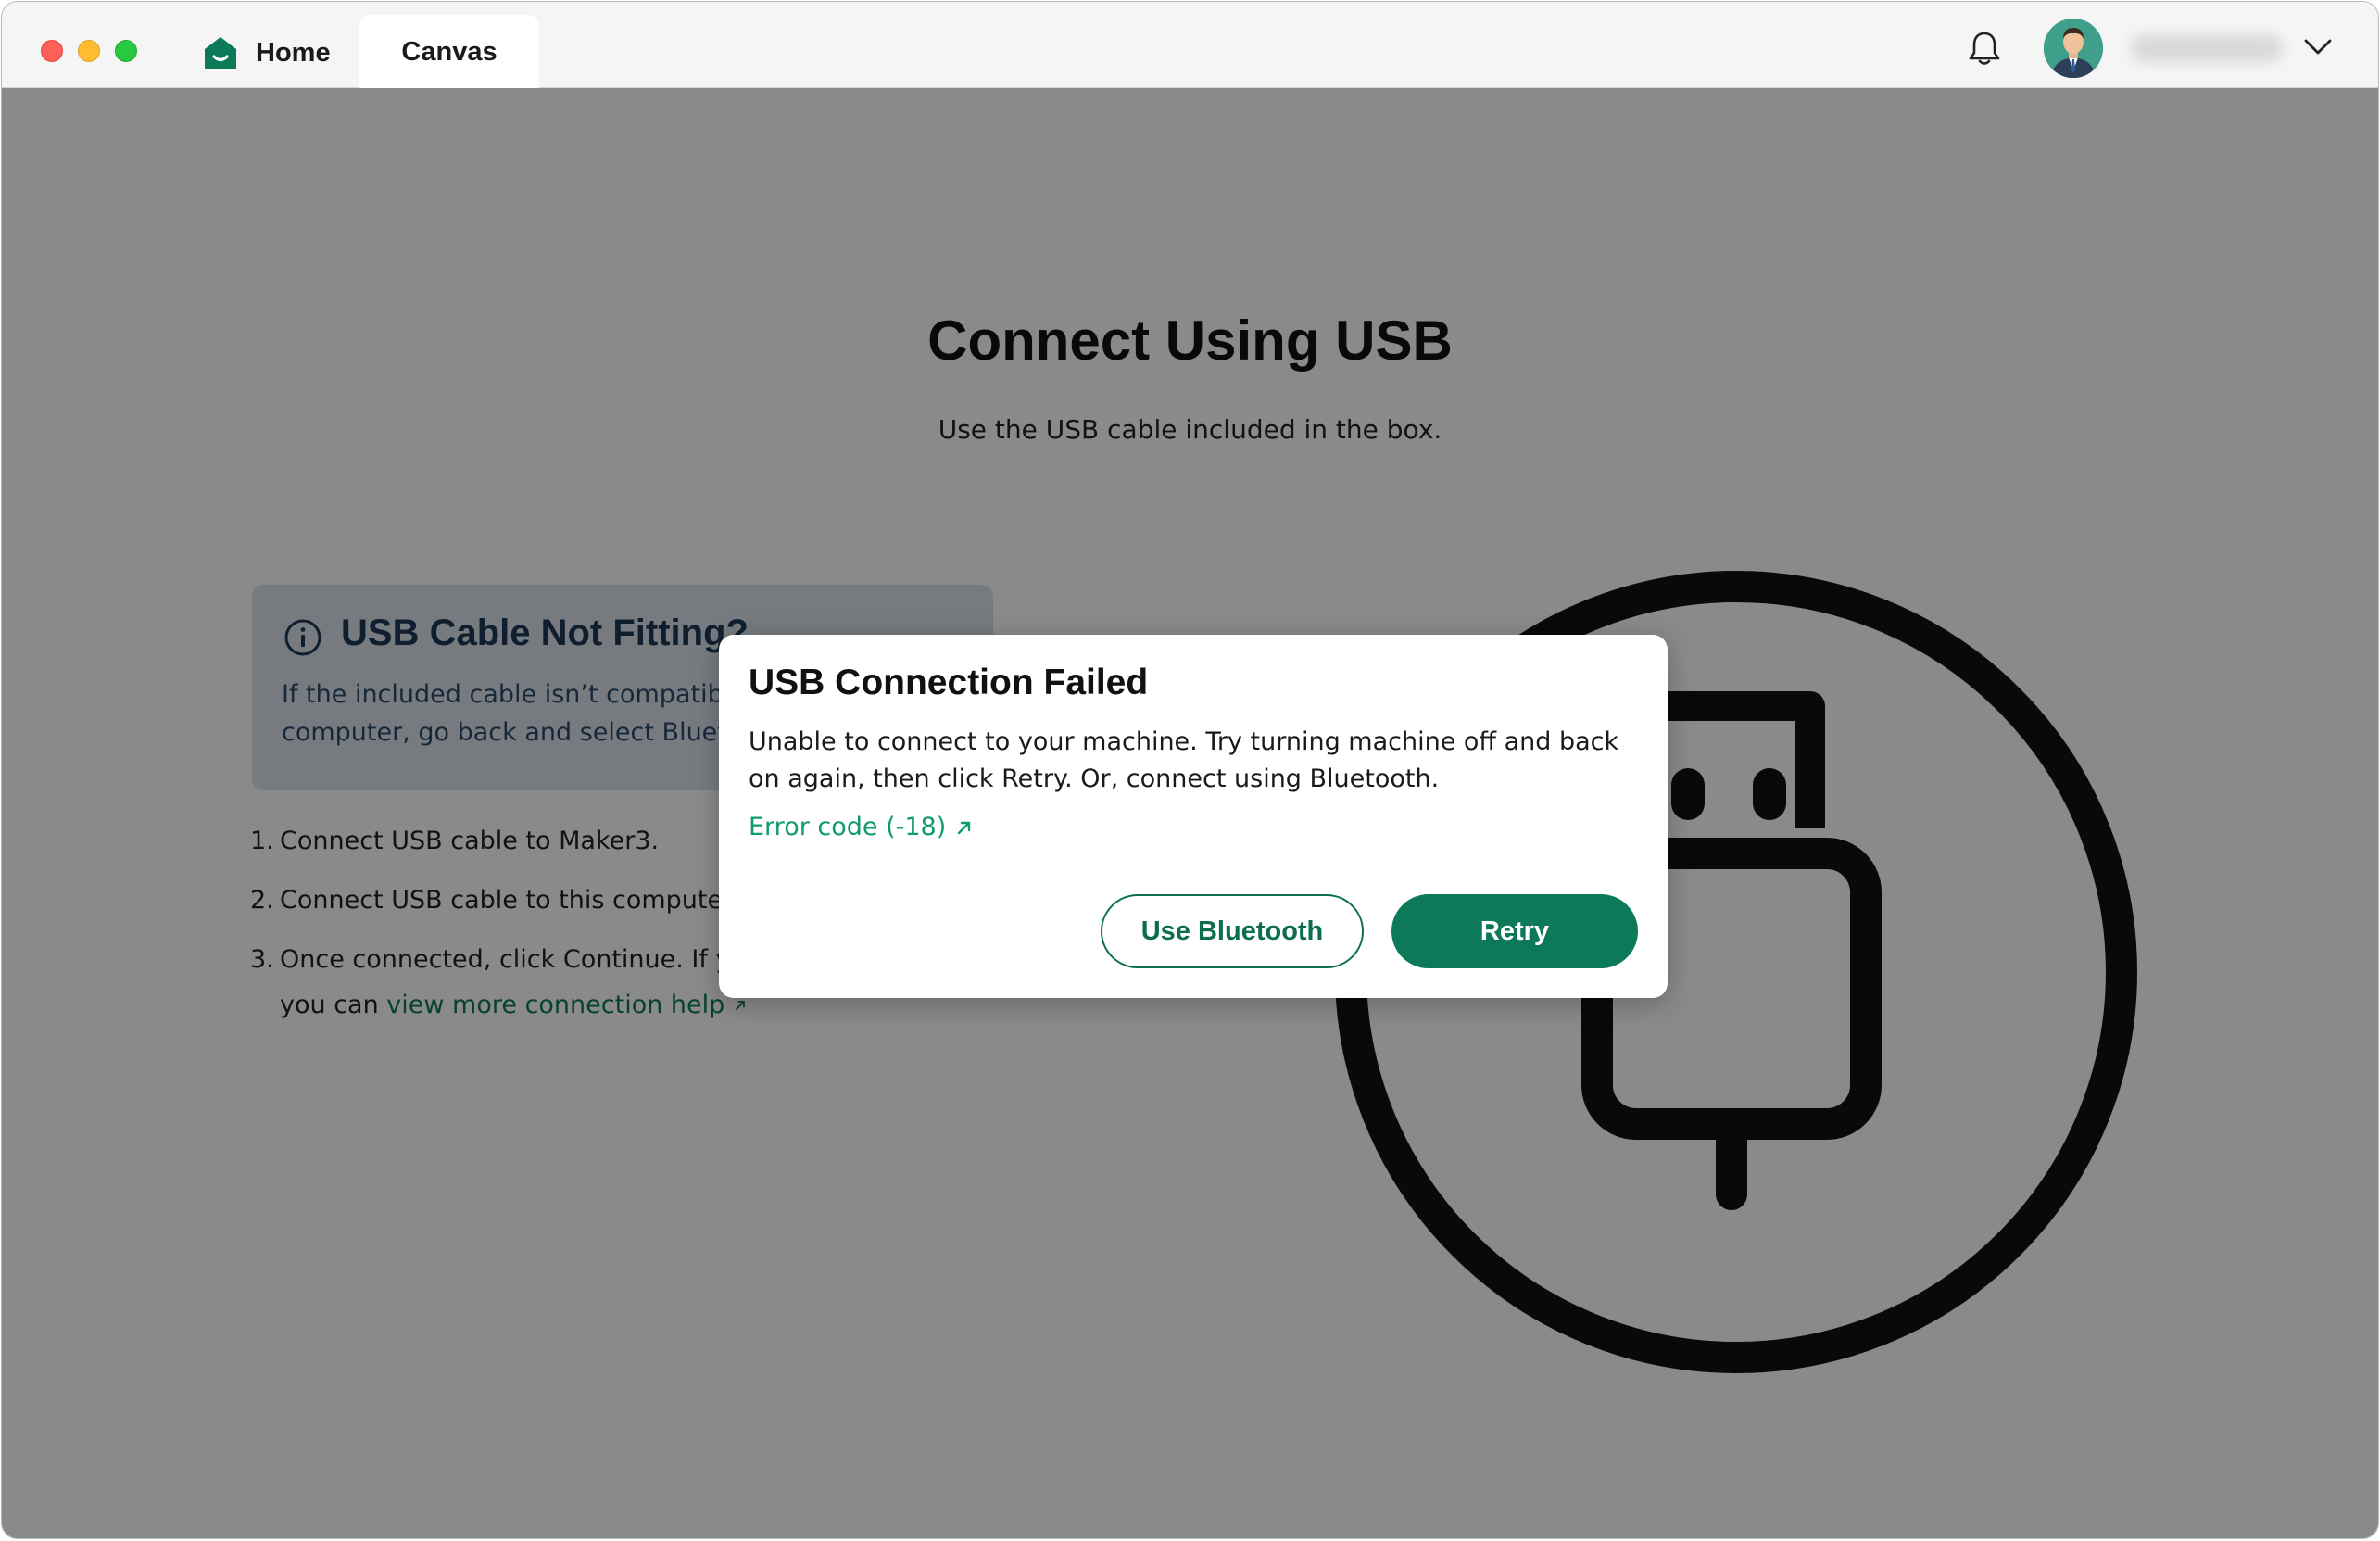  Describe the element at coordinates (2207, 48) in the screenshot. I see `username-blurred` at that location.